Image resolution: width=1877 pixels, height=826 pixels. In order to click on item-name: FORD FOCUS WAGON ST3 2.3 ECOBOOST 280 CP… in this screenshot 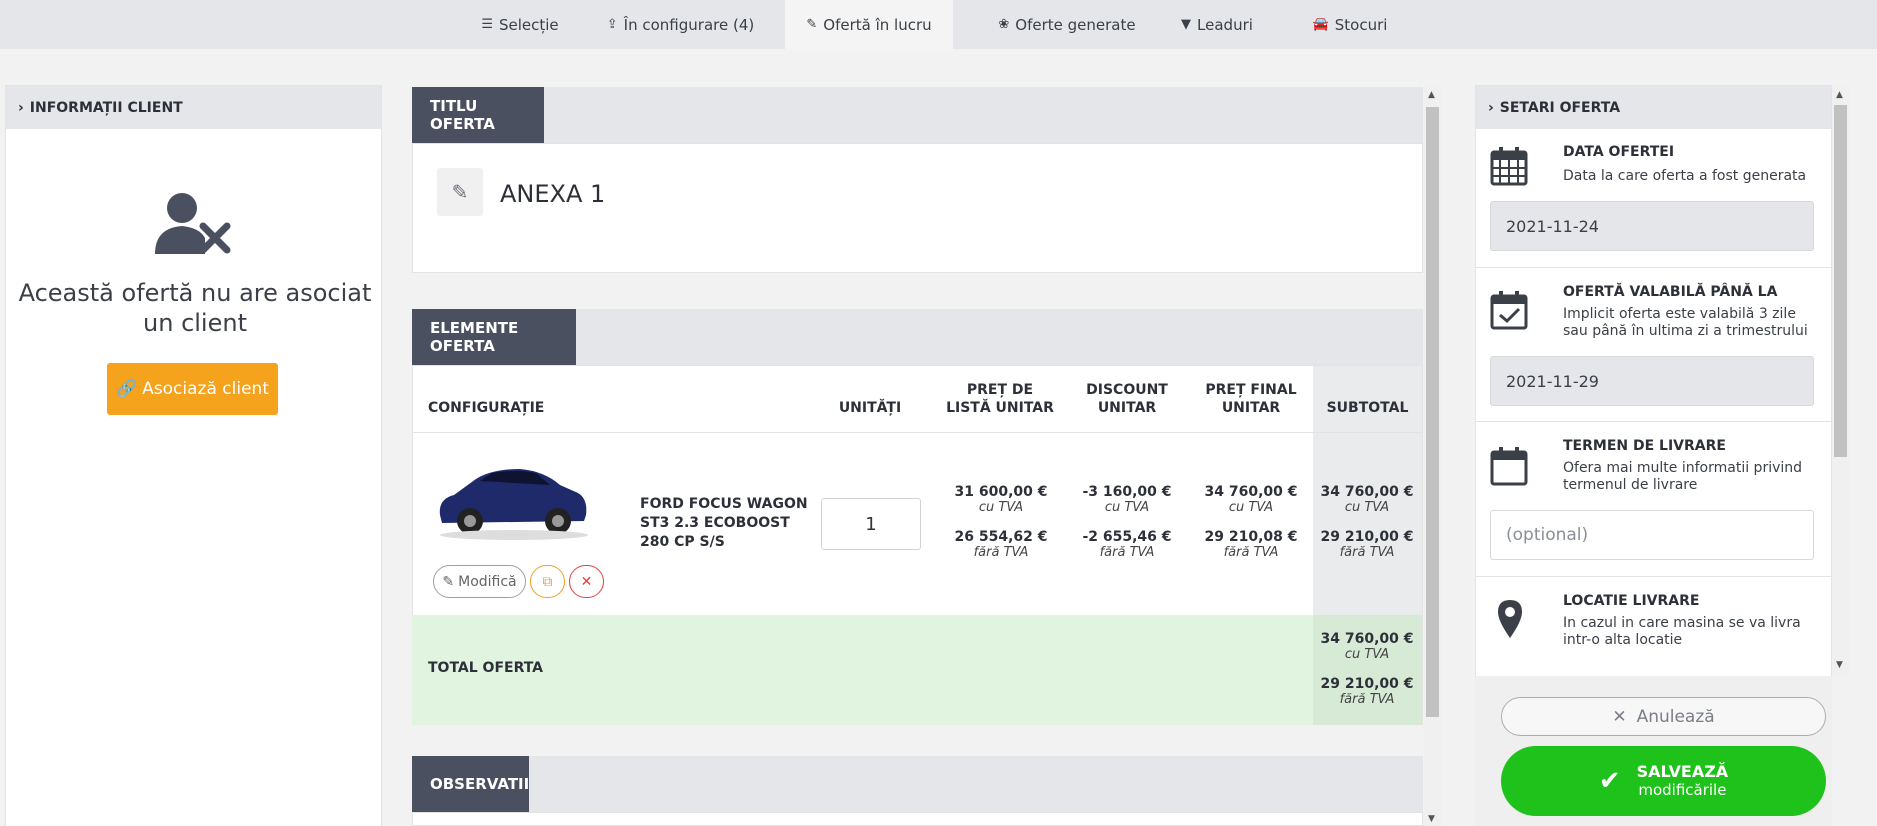, I will do `click(724, 523)`.